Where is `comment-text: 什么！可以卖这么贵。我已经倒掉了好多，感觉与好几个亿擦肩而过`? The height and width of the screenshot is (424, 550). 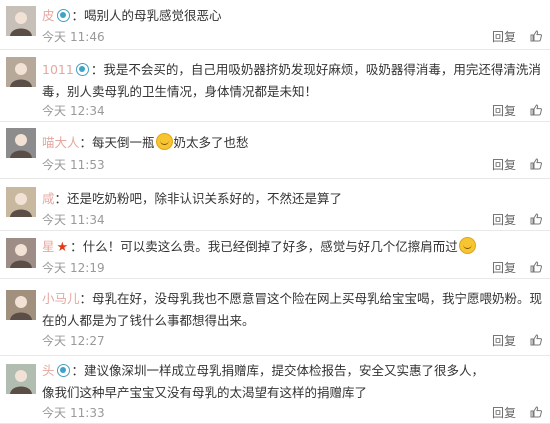 comment-text: 什么！可以卖这么贵。我已经倒掉了好多，感觉与好几个亿擦肩而过 is located at coordinates (270, 246).